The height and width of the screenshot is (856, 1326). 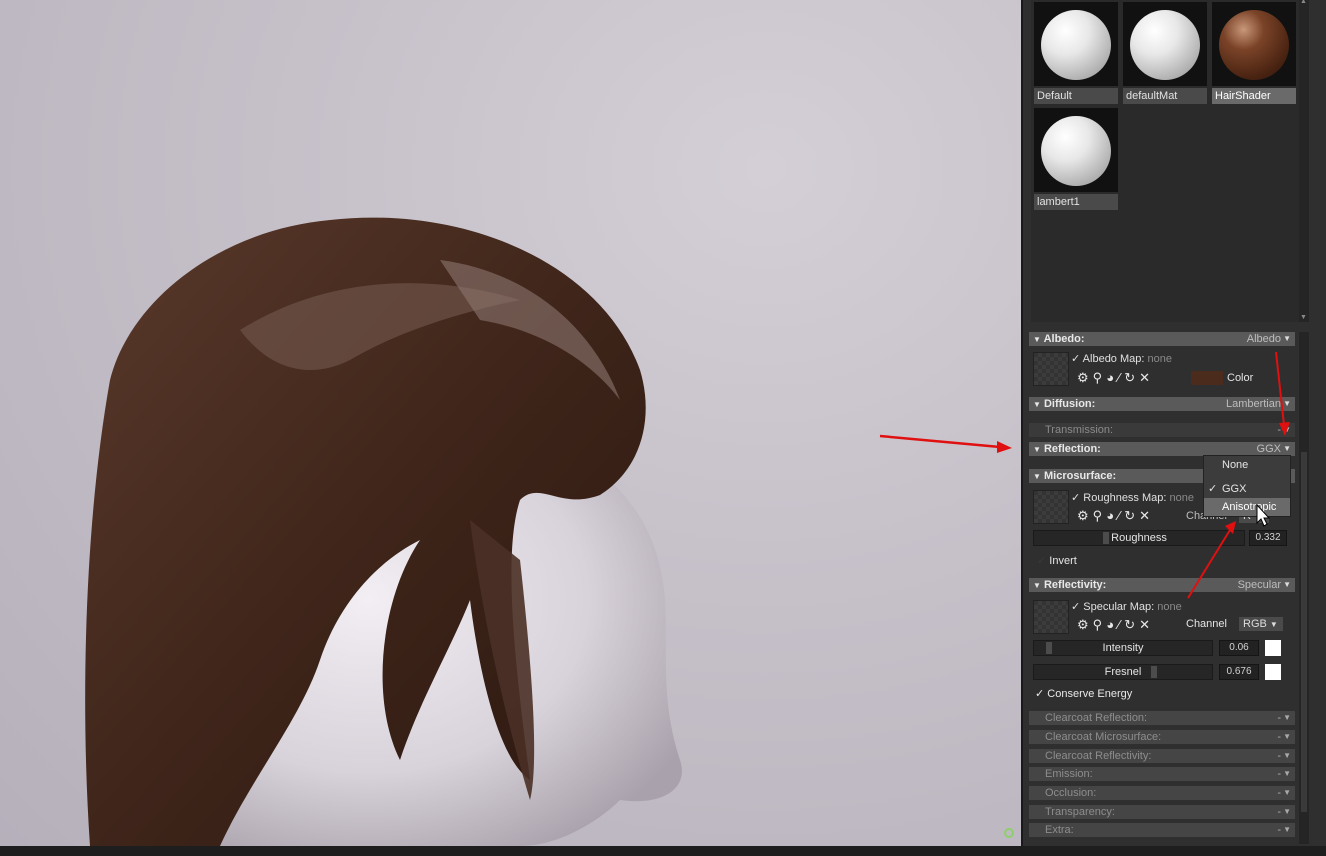 What do you see at coordinates (1090, 694) in the screenshot?
I see `conserve-energy-label: Conserve Energy` at bounding box center [1090, 694].